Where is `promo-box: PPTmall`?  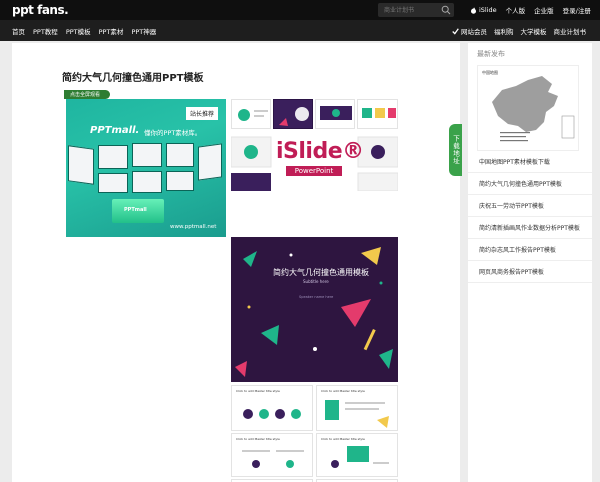
promo-box: PPTmall is located at coordinates (138, 211).